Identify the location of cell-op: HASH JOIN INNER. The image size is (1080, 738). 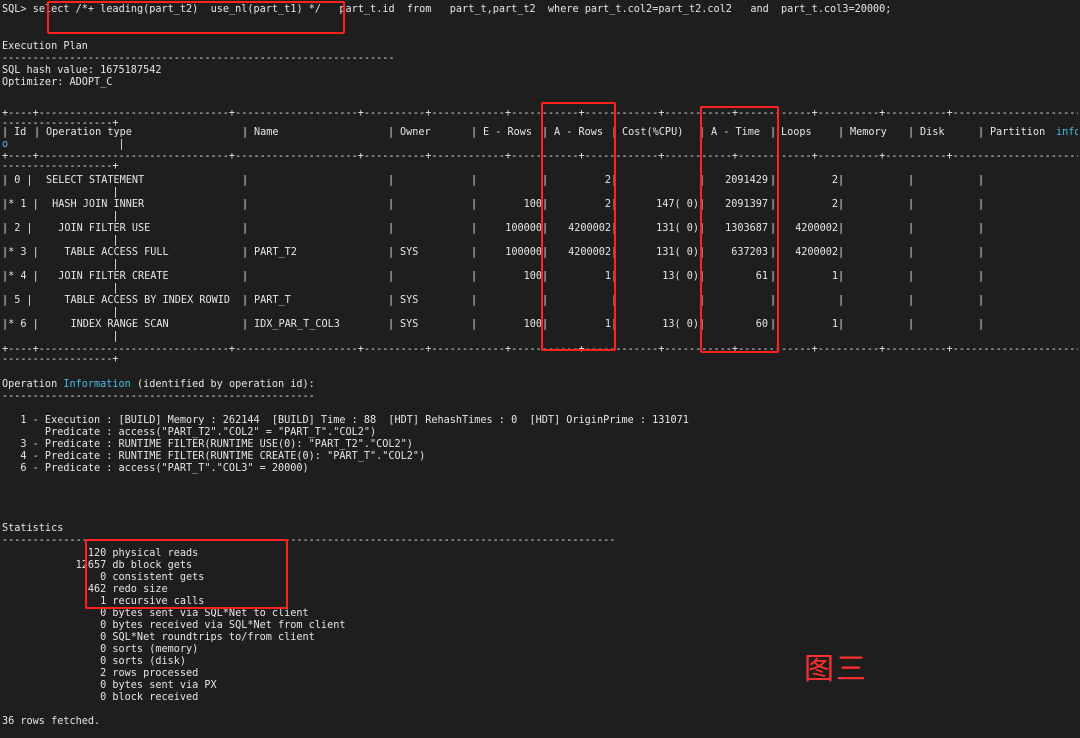
(95, 204).